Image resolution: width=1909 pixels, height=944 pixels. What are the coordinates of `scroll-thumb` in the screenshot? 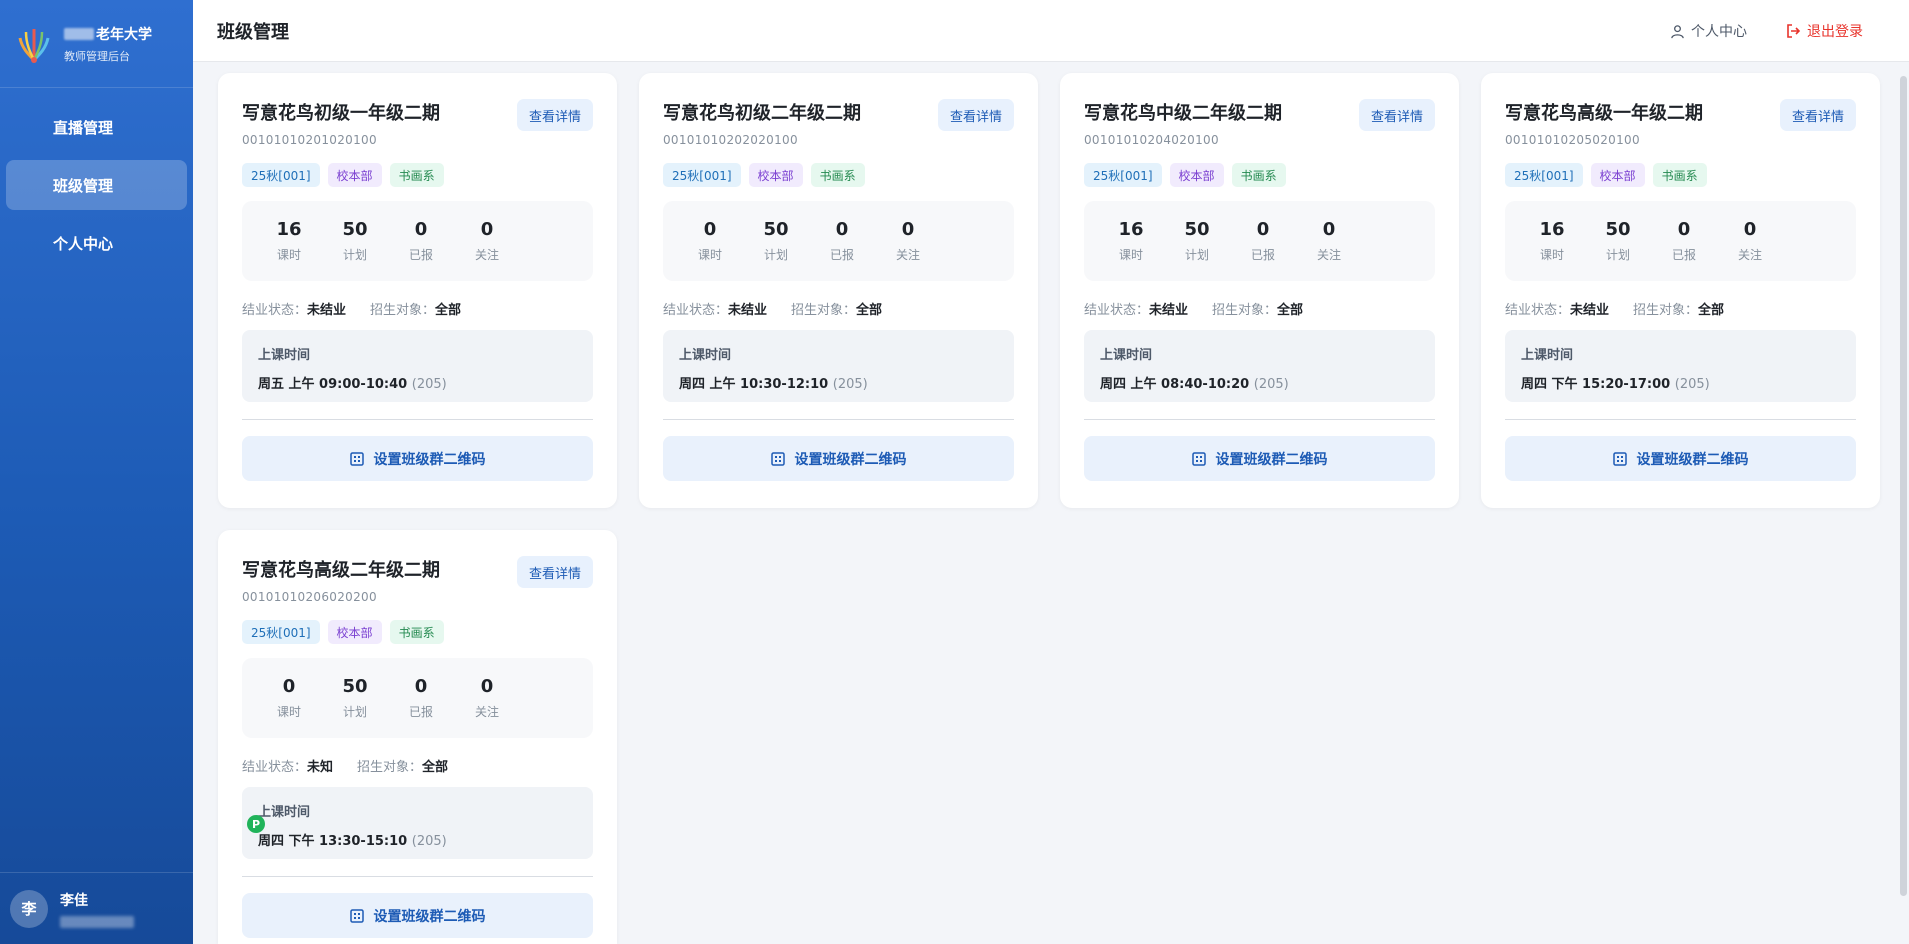 It's located at (1903, 486).